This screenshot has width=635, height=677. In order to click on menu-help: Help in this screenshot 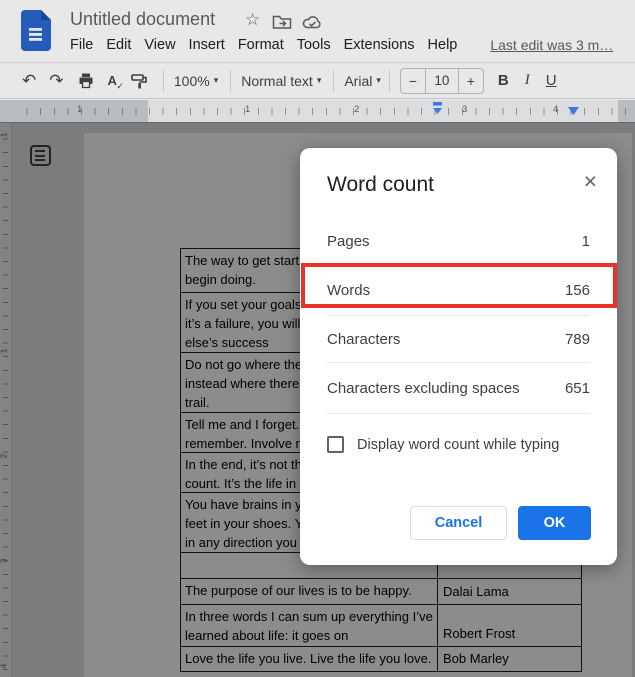, I will do `click(443, 45)`.